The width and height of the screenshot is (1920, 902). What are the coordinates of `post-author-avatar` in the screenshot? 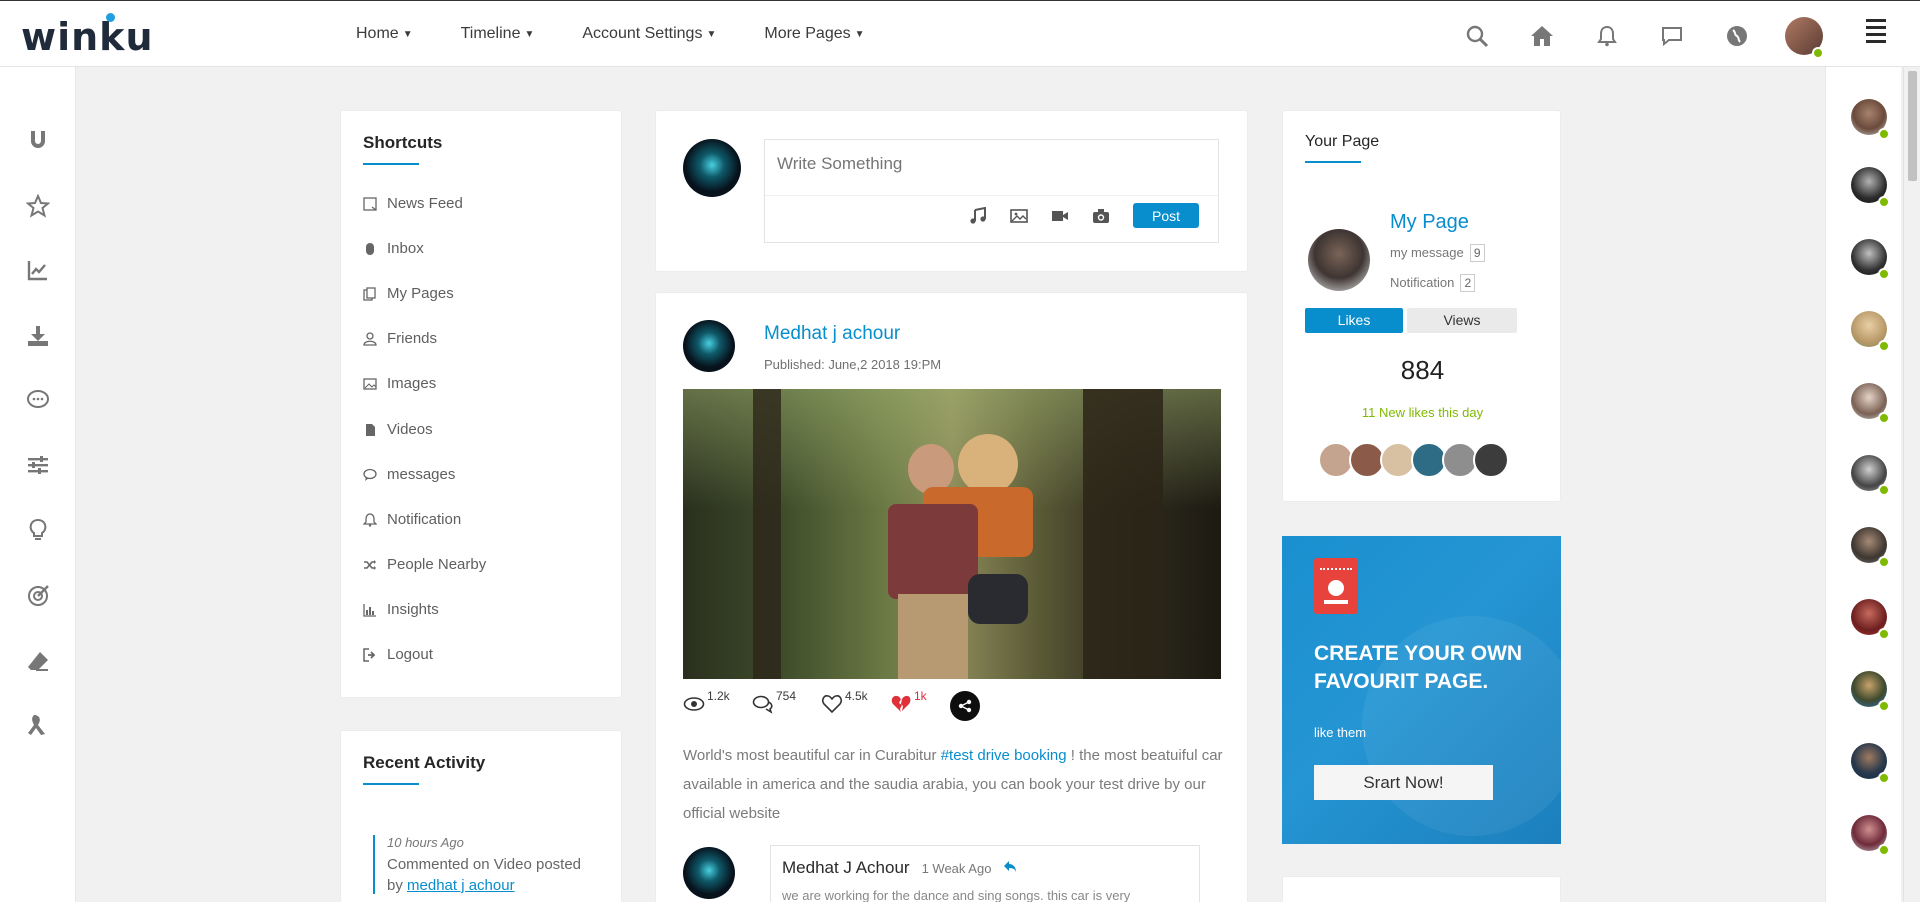 It's located at (709, 346).